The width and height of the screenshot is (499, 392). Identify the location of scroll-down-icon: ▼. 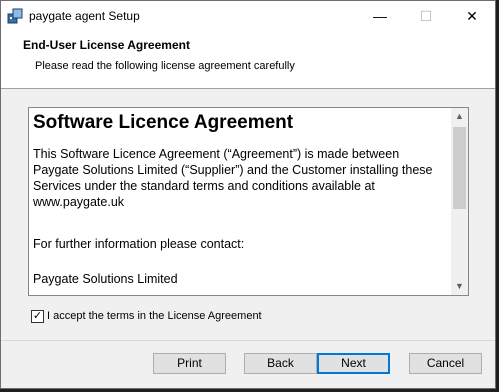
(459, 286).